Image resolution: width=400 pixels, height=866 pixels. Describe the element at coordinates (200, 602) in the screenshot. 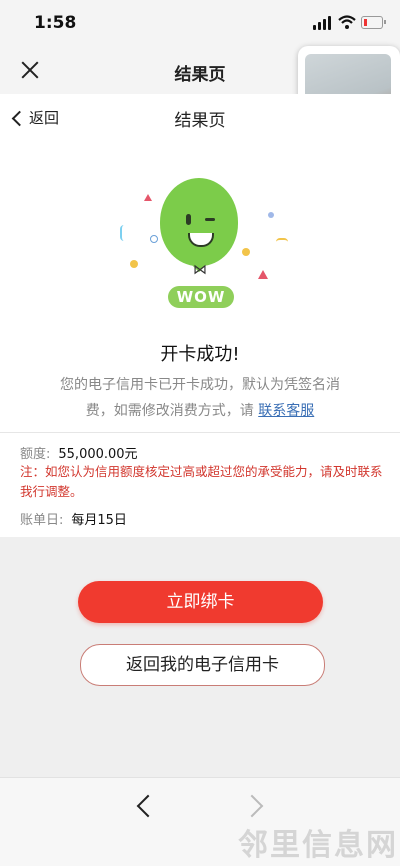

I see `bind-card-button: 立即绑卡` at that location.